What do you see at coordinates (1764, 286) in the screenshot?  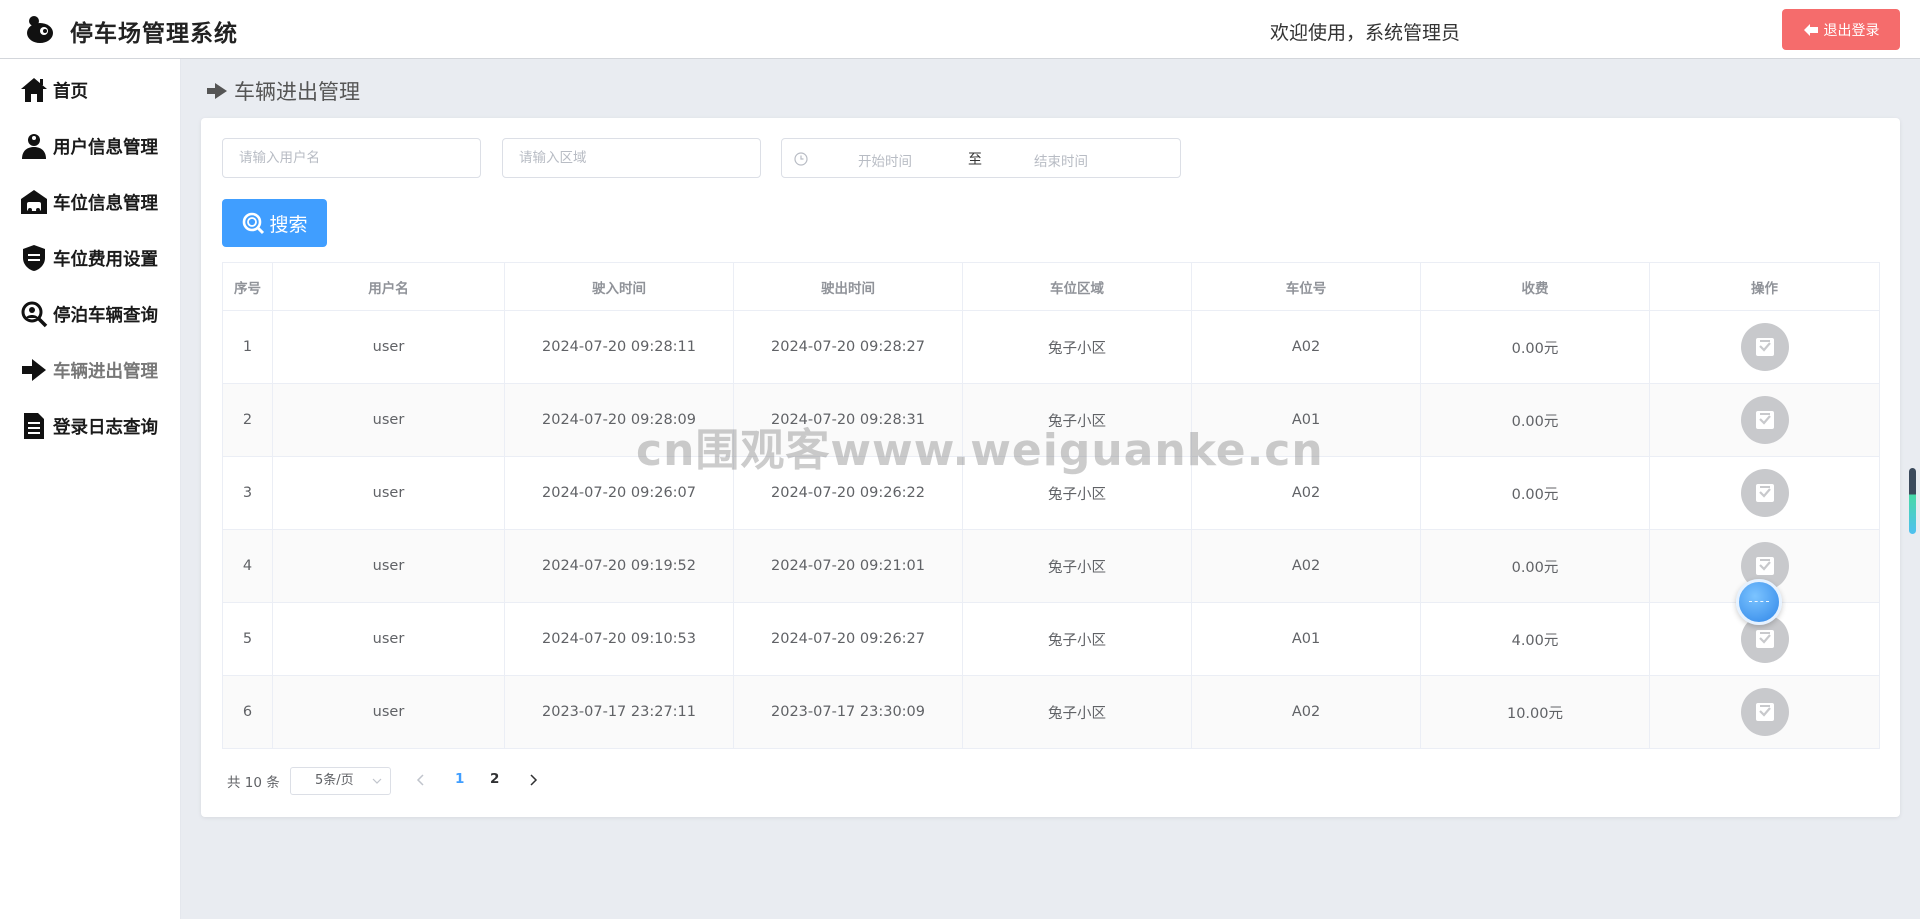 I see `column-header: 操作` at bounding box center [1764, 286].